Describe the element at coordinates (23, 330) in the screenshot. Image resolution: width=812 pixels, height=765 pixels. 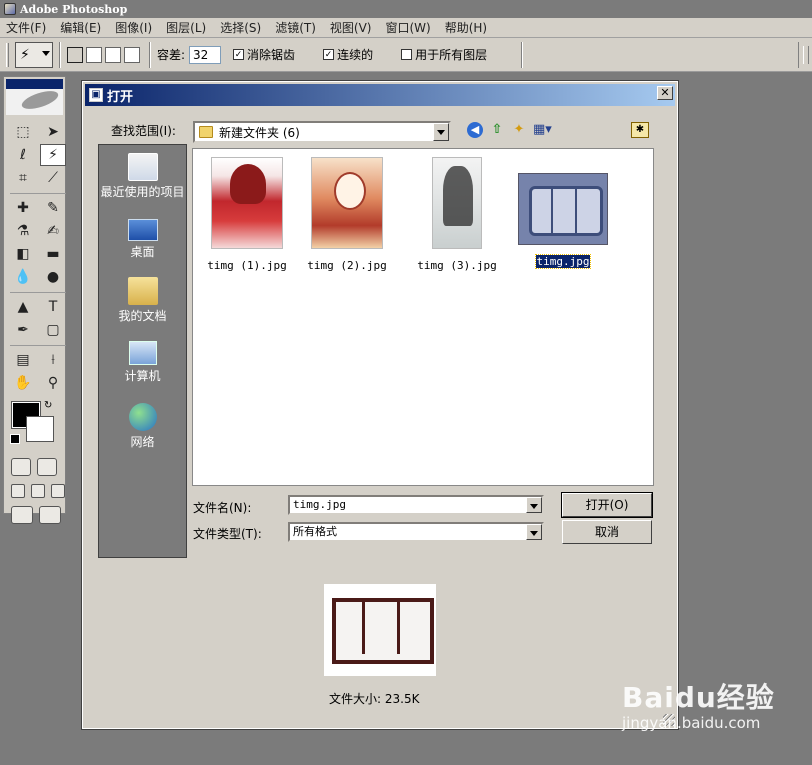
I see `pen-tool-icon: ✒` at that location.